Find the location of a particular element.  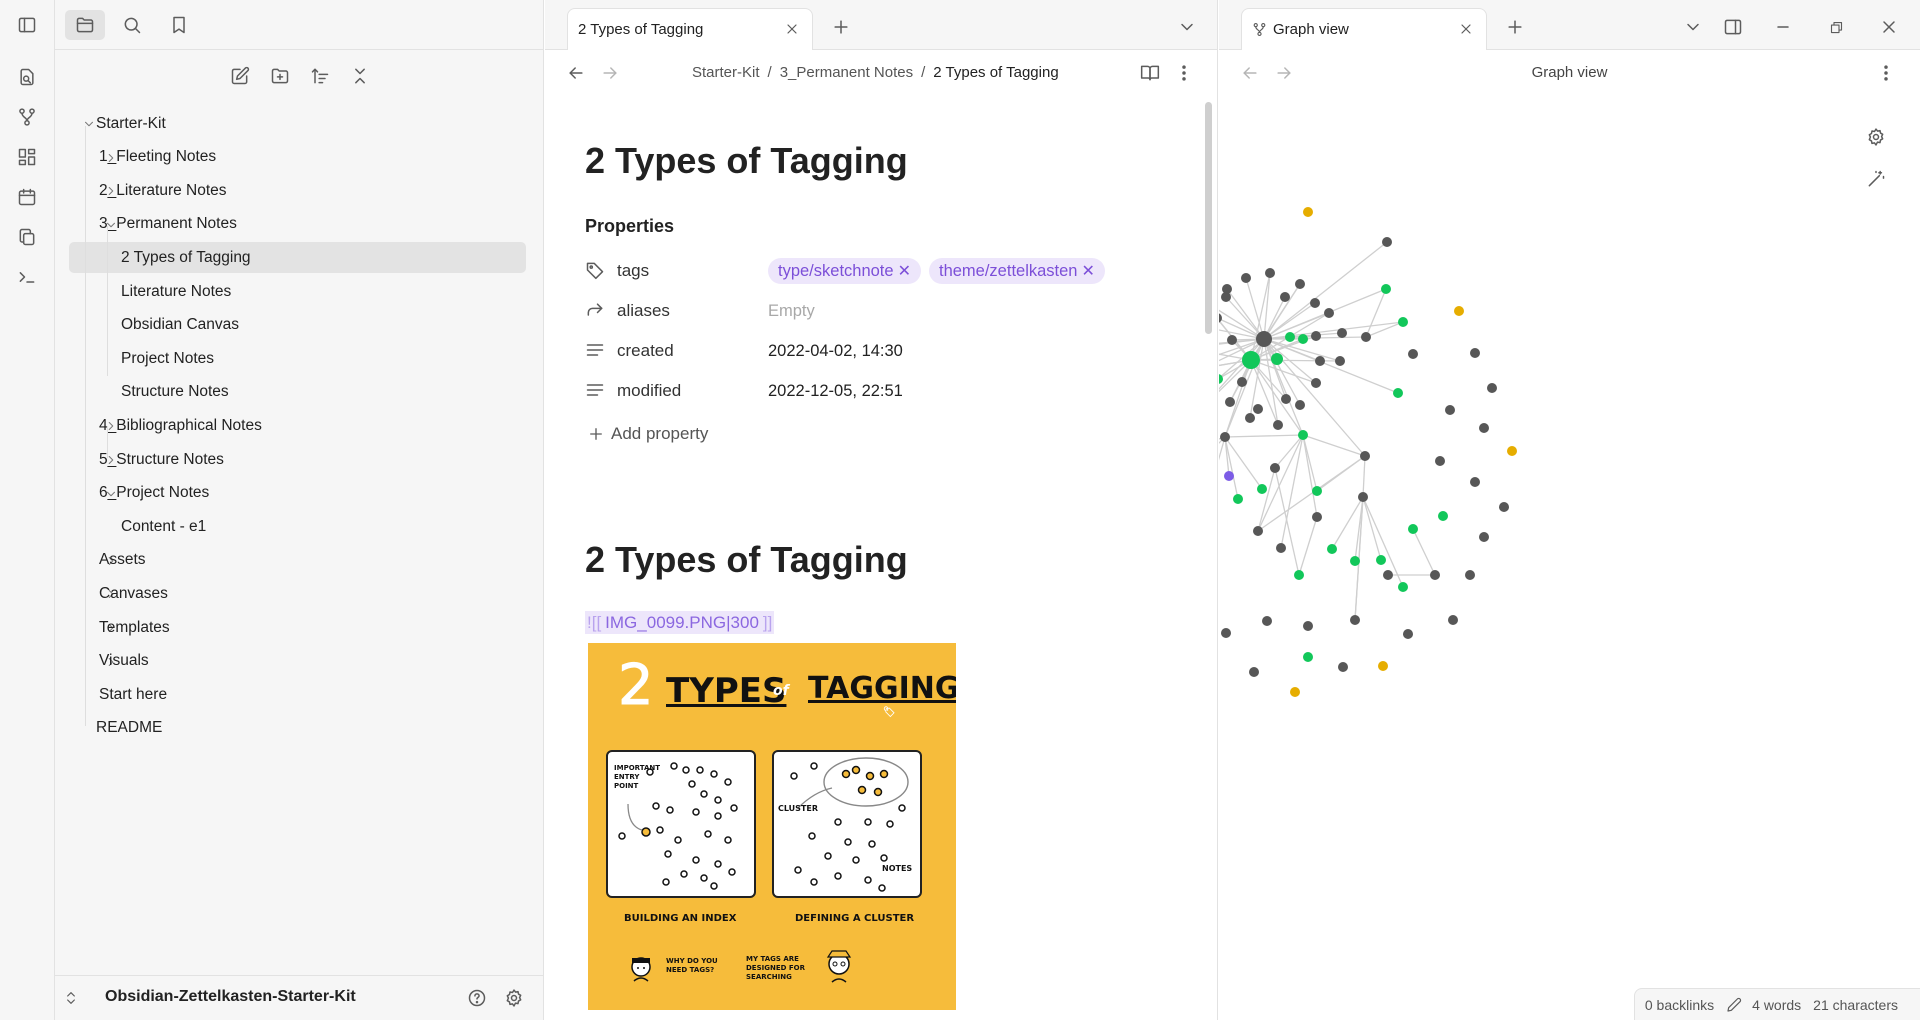

canvas-icon is located at coordinates (27, 157).